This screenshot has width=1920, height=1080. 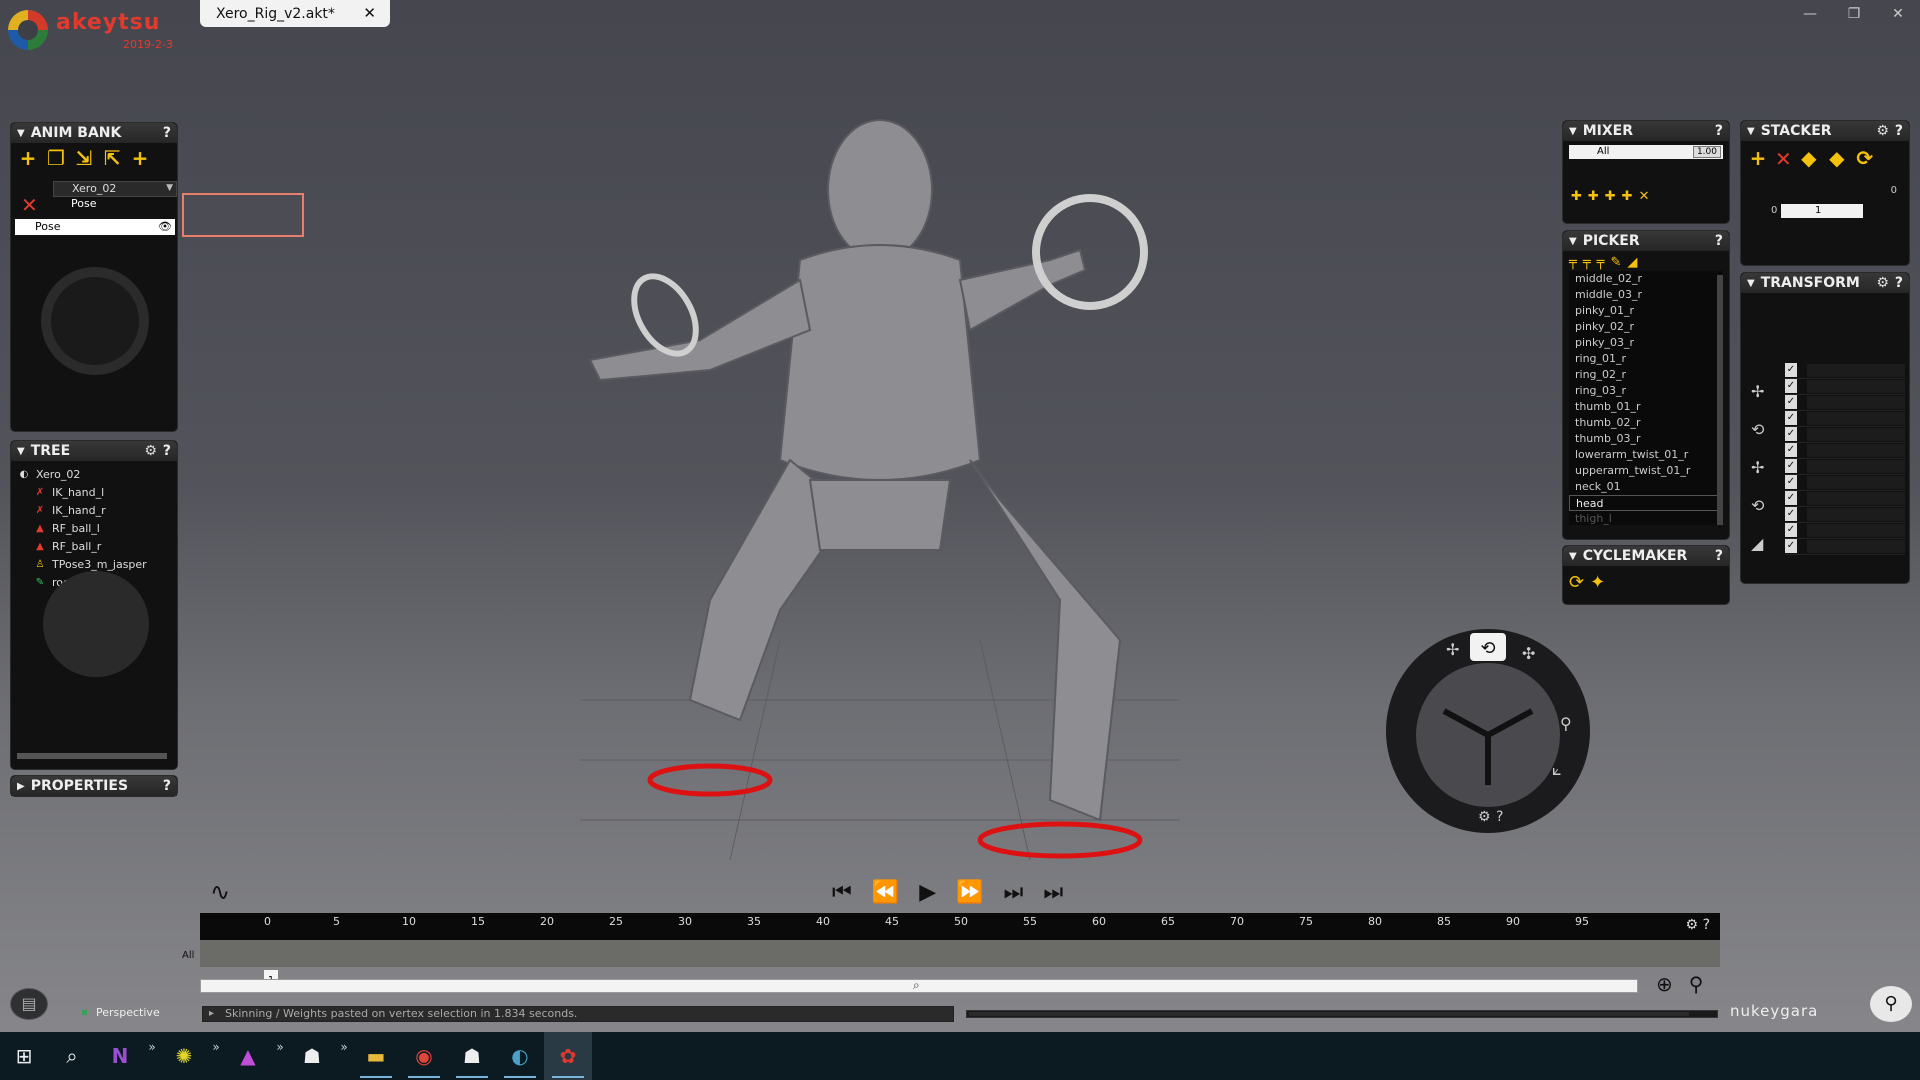 What do you see at coordinates (1825, 283) in the screenshot?
I see `transform-header: ▼ TRANSFORM ⚙ ?` at bounding box center [1825, 283].